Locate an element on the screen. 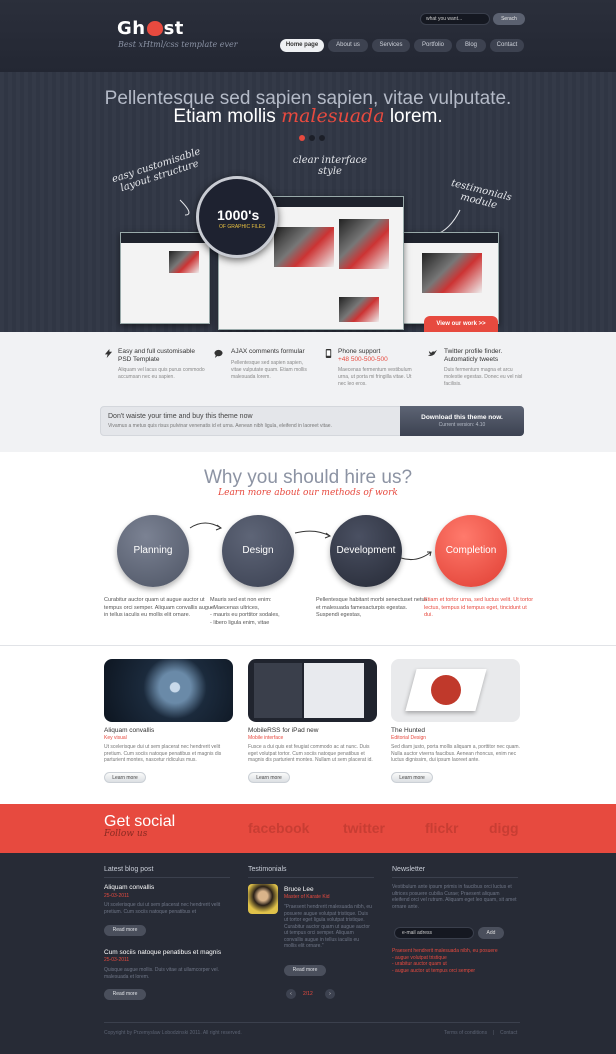 Image resolution: width=616 pixels, height=1054 pixels. post-title: Aliquam convallis is located at coordinates (129, 887).